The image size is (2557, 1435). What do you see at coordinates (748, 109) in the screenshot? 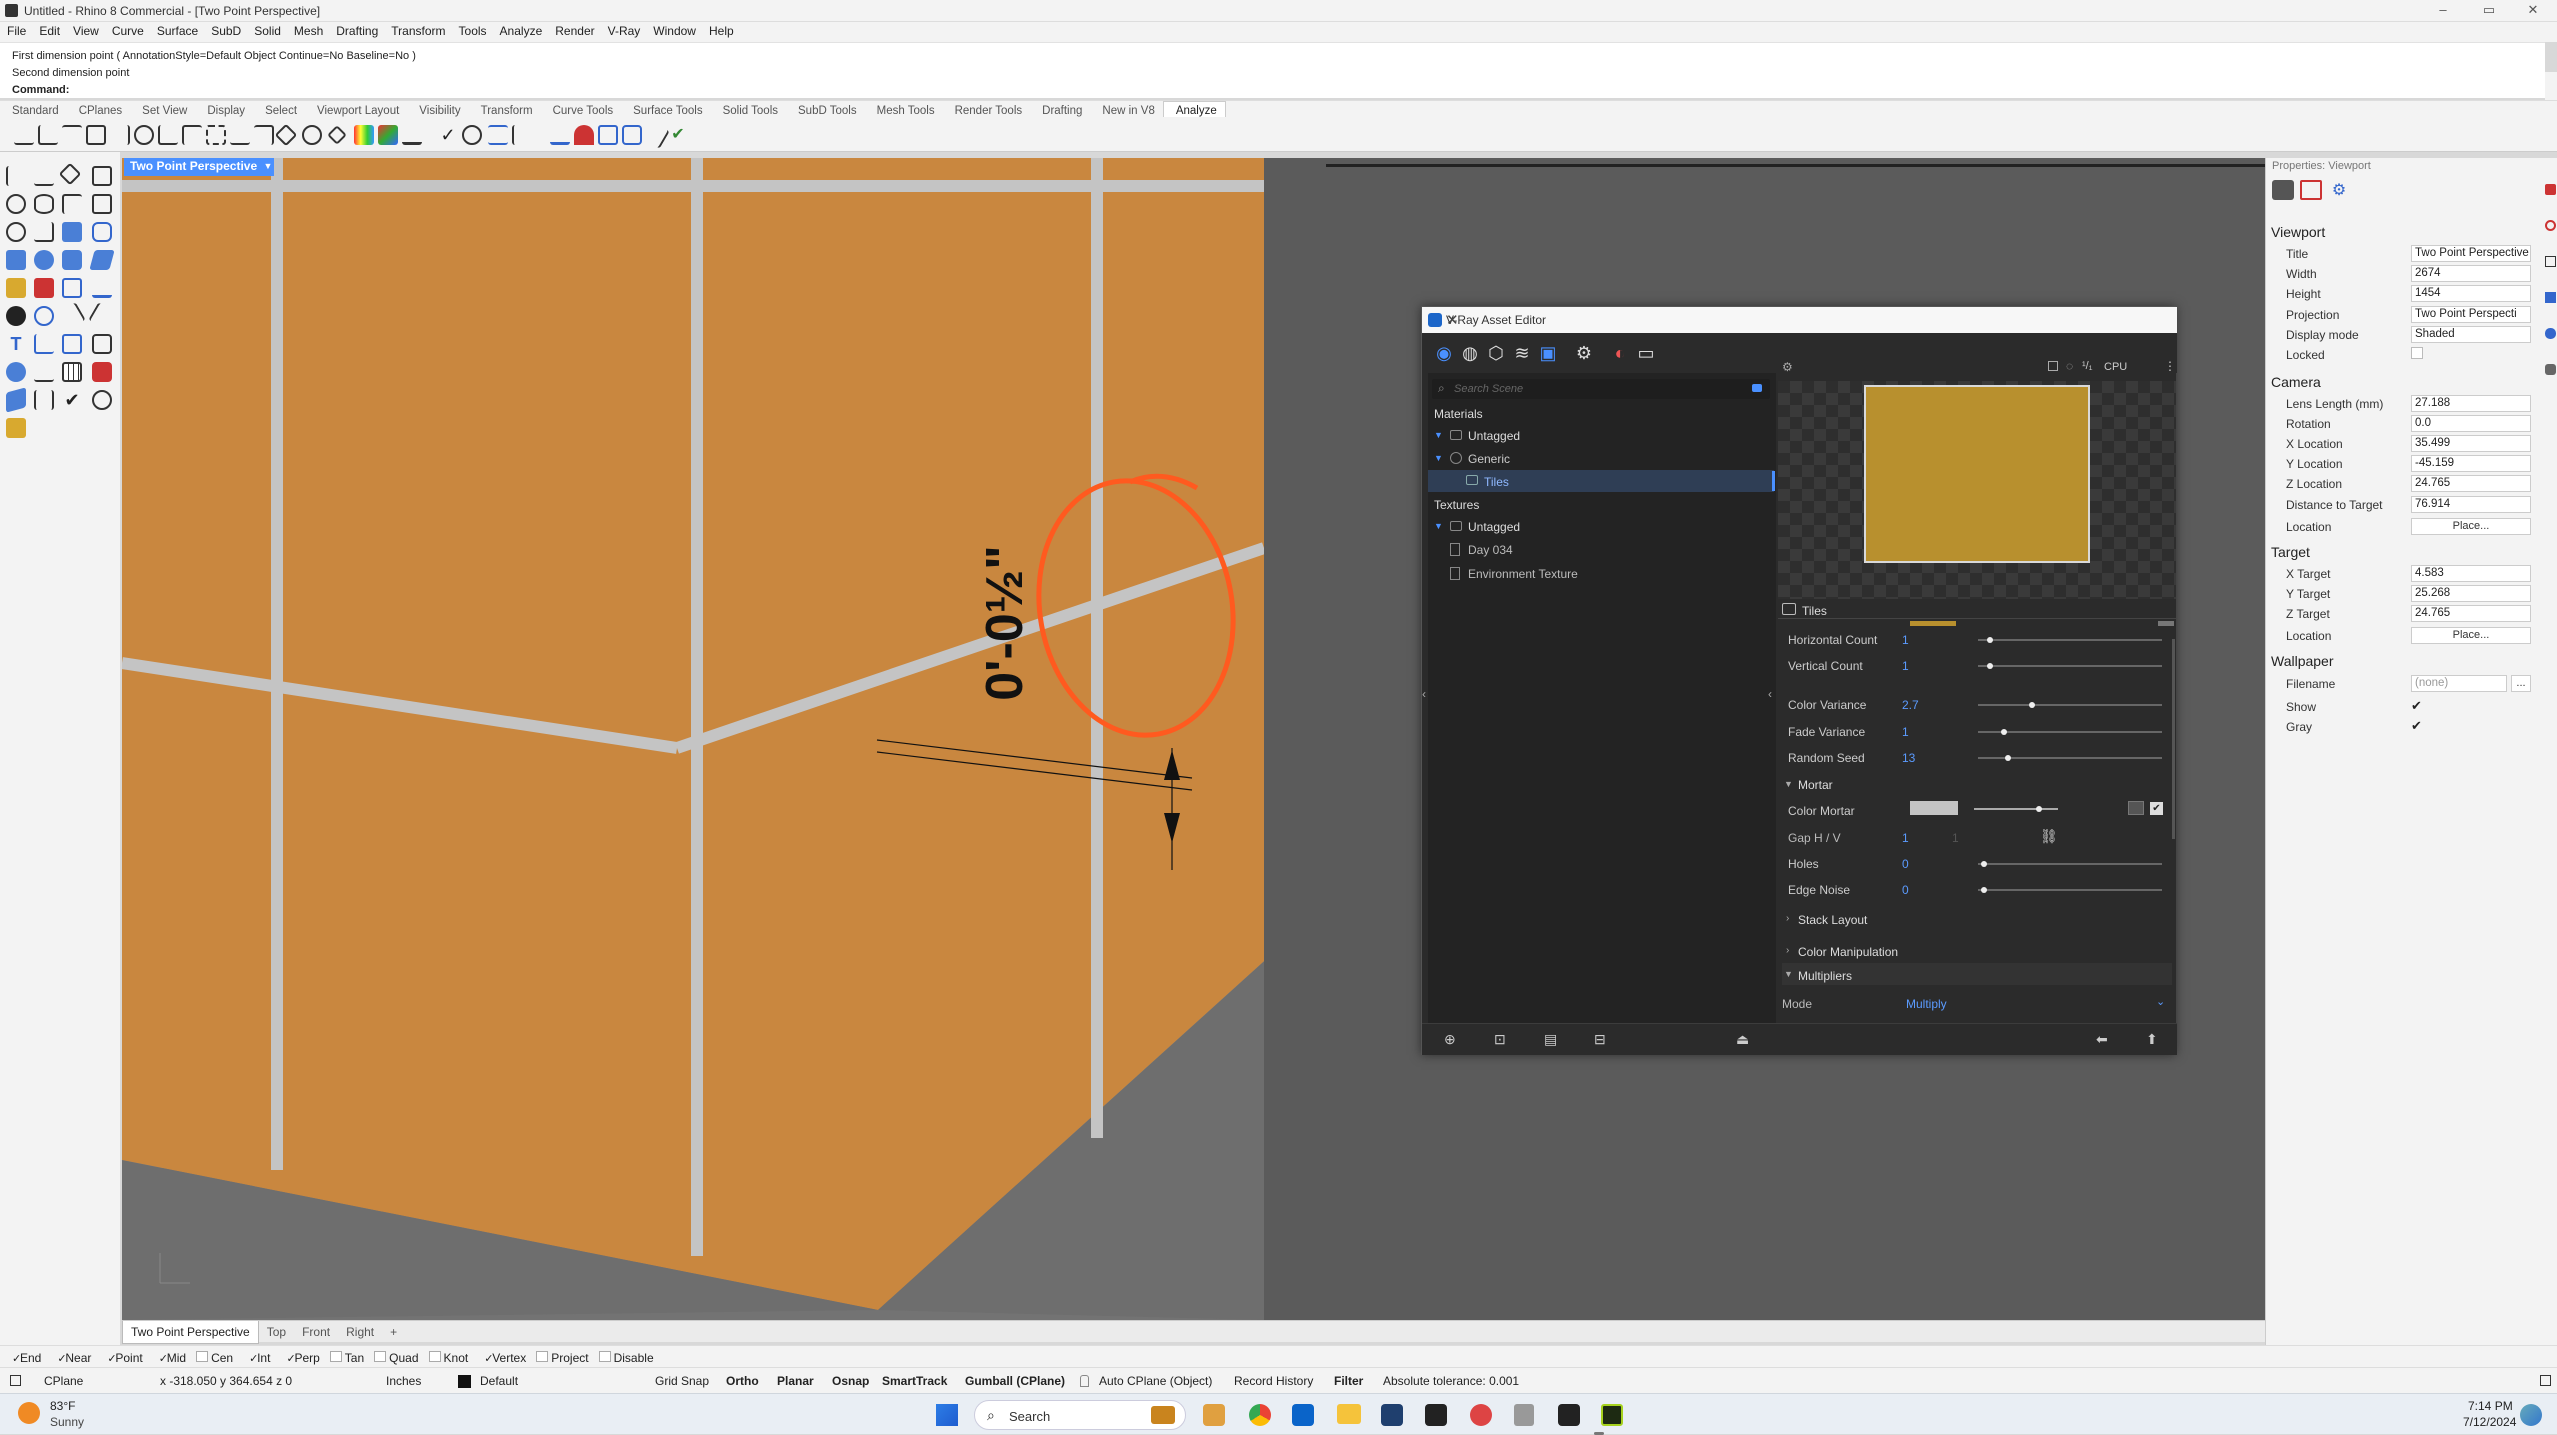
I see `tab-solid-tools: Solid Tools` at bounding box center [748, 109].